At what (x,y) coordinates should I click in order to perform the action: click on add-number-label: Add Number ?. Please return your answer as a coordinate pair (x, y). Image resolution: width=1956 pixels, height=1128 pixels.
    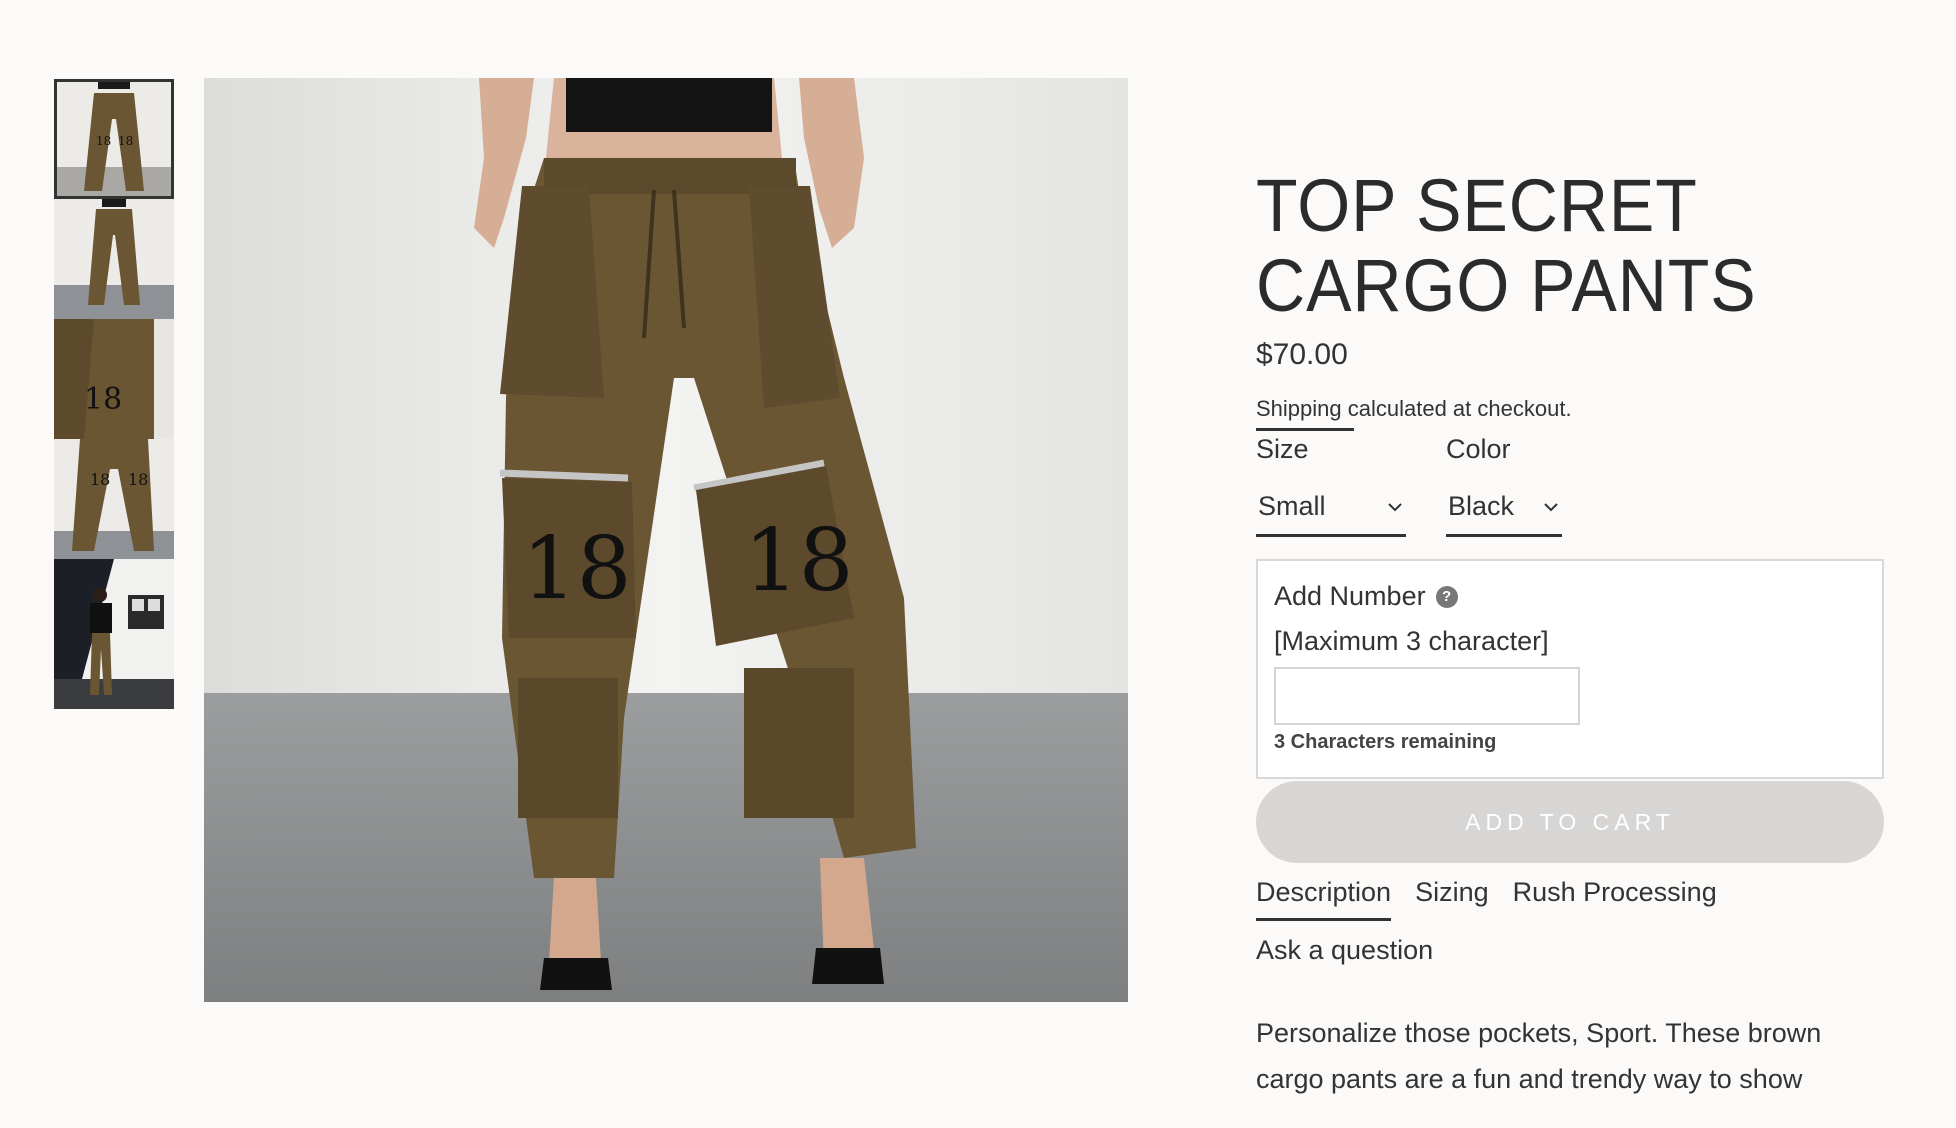
    Looking at the image, I should click on (1570, 596).